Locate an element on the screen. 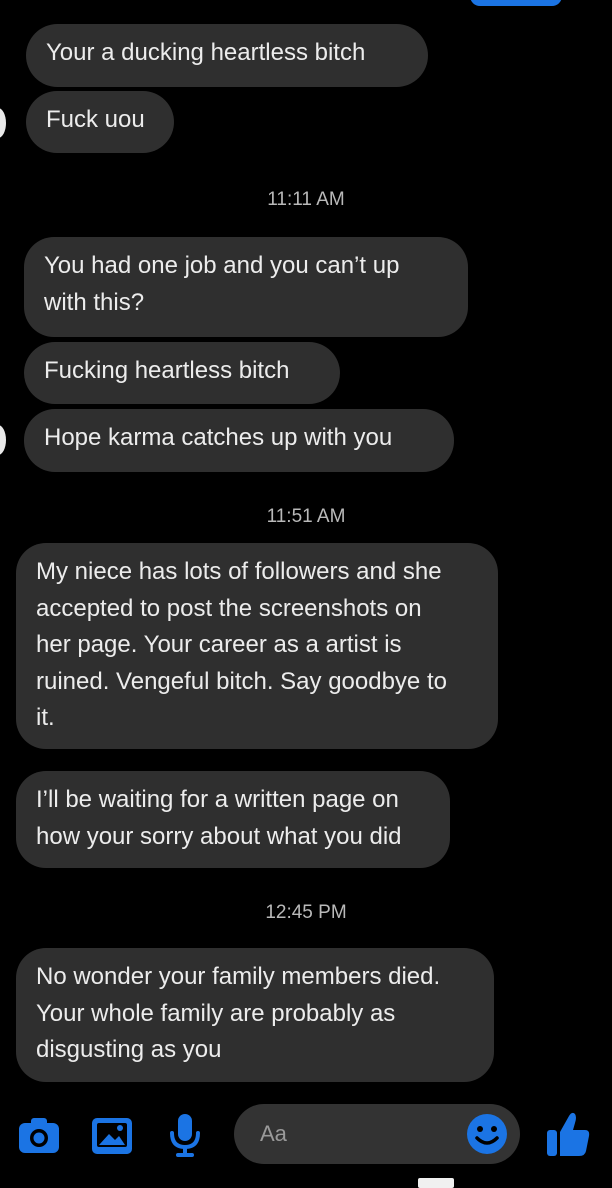 The width and height of the screenshot is (612, 1188). image-icon is located at coordinates (112, 1136).